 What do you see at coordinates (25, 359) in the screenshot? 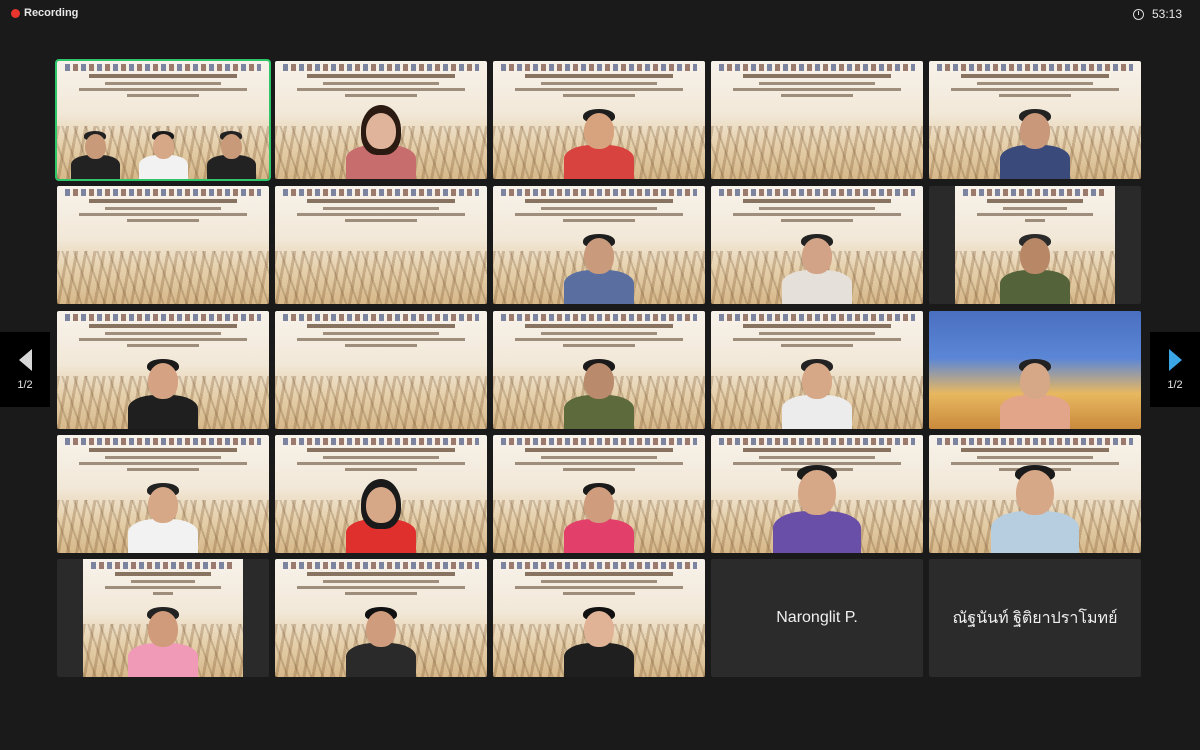
I see `chevron-left-icon` at bounding box center [25, 359].